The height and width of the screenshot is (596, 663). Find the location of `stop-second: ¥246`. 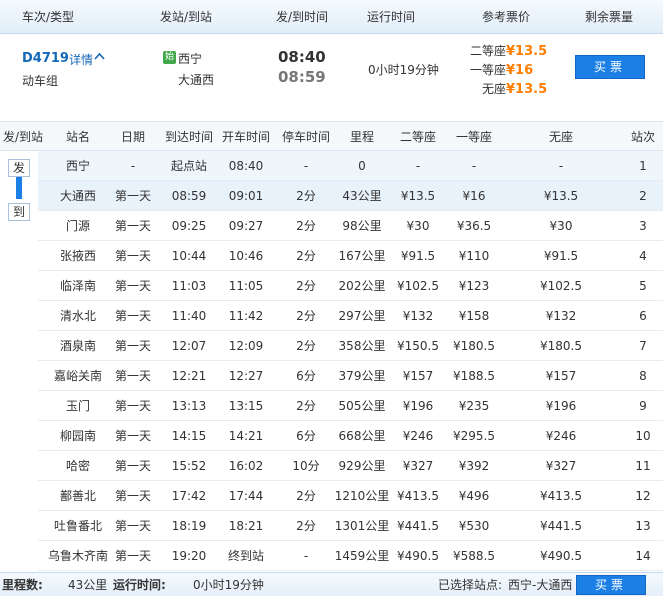

stop-second: ¥246 is located at coordinates (418, 436).